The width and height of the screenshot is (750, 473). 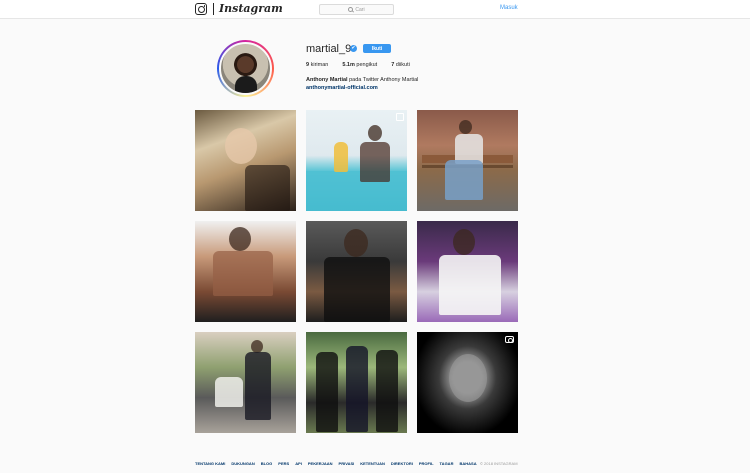 I want to click on avatar-image, so click(x=245, y=68).